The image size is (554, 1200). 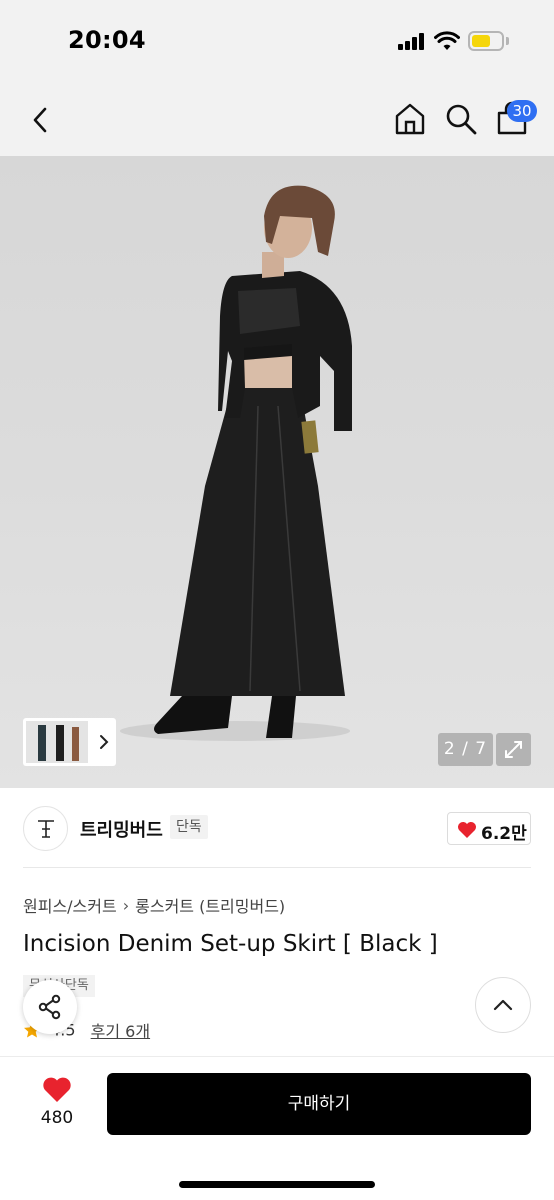 I want to click on thumbnail-images, so click(x=57, y=742).